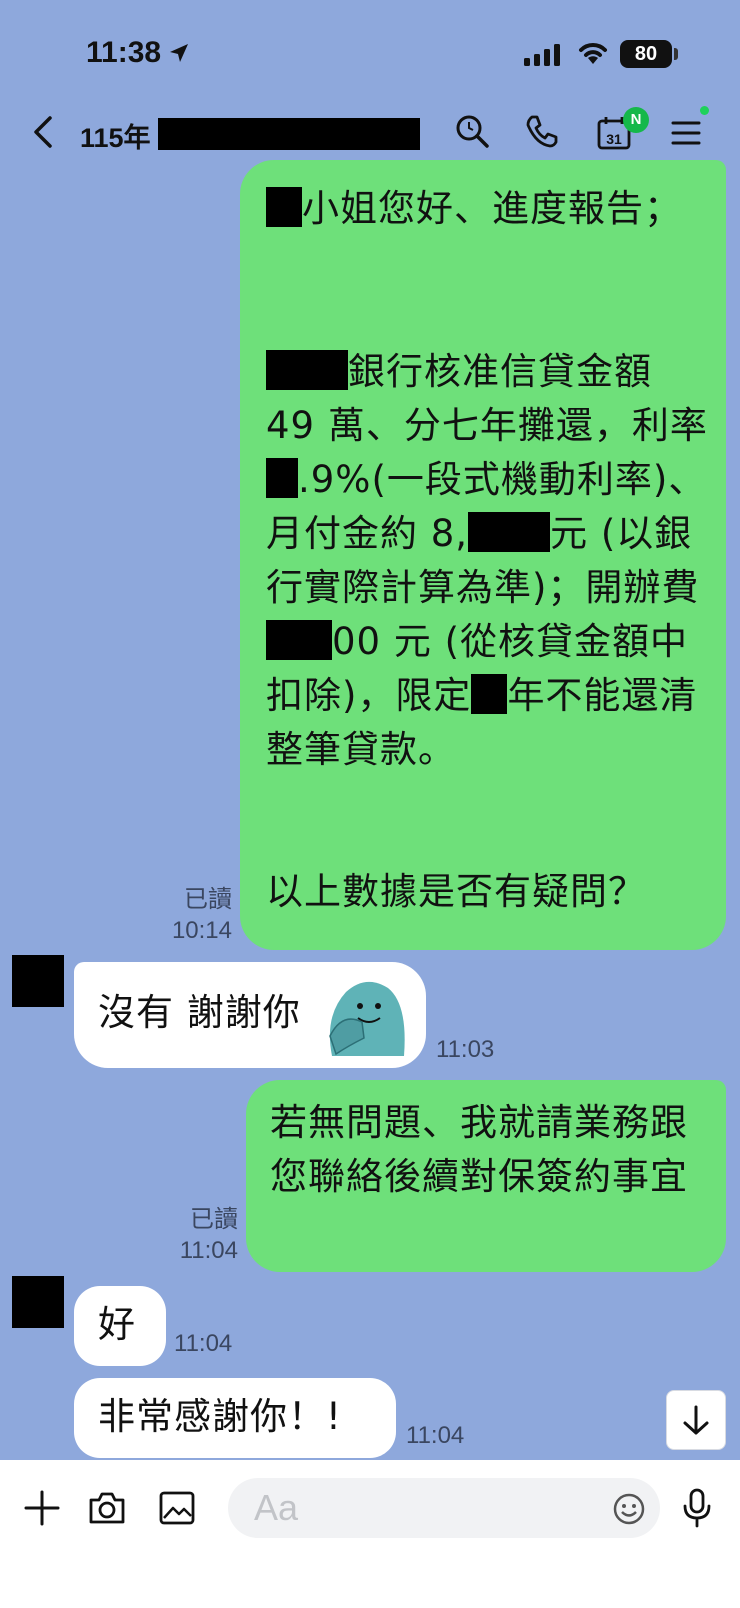 The height and width of the screenshot is (1608, 740). I want to click on message-text: 沒有 謝謝你, so click(199, 1012).